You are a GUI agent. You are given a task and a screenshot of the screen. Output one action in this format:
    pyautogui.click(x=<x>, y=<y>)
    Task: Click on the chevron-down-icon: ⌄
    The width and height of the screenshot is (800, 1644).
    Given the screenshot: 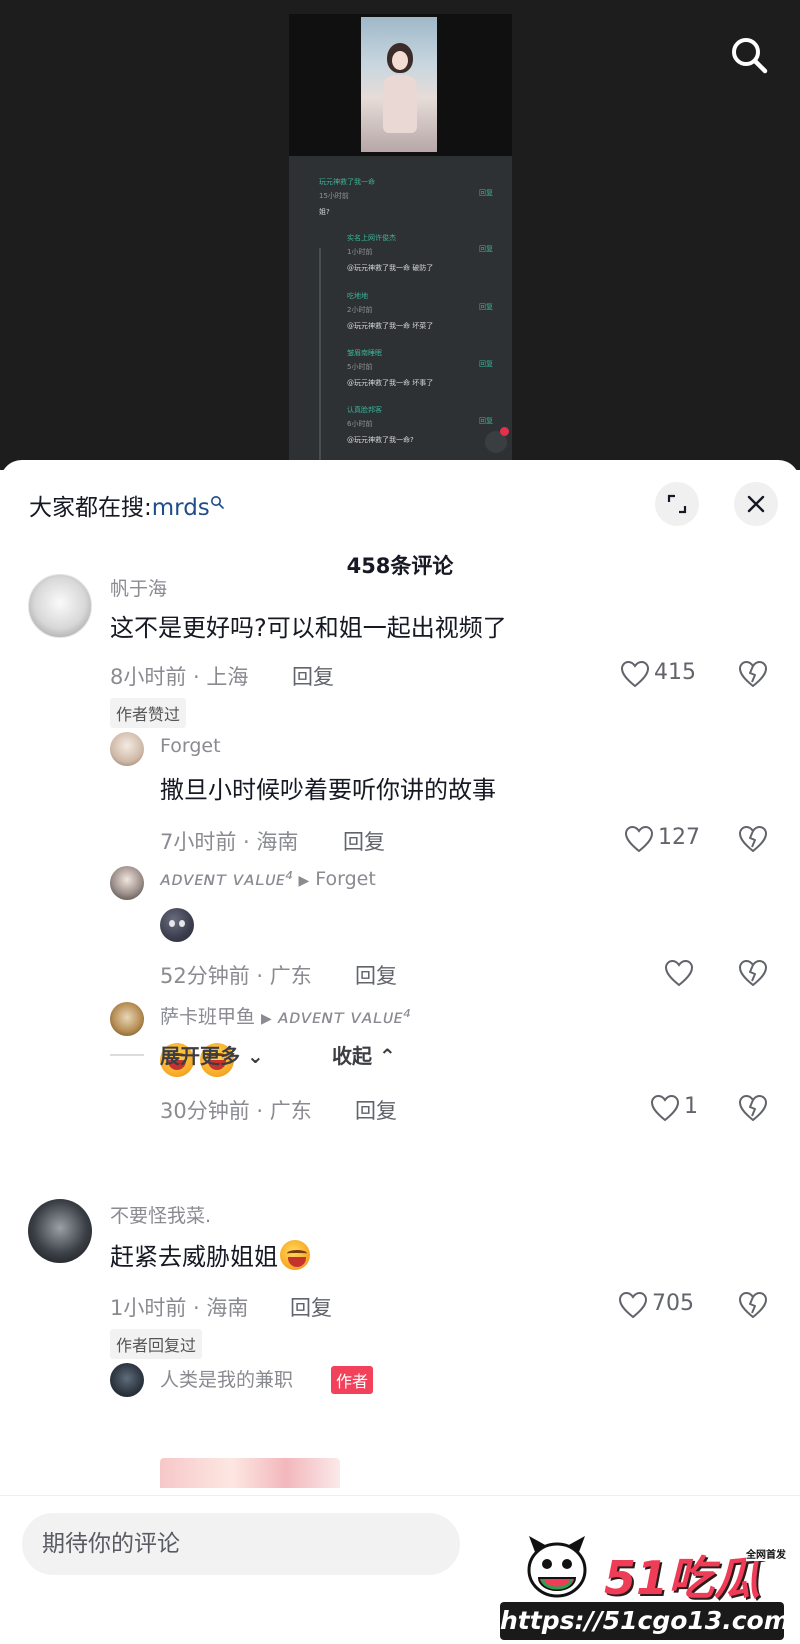 What is the action you would take?
    pyautogui.click(x=255, y=1056)
    